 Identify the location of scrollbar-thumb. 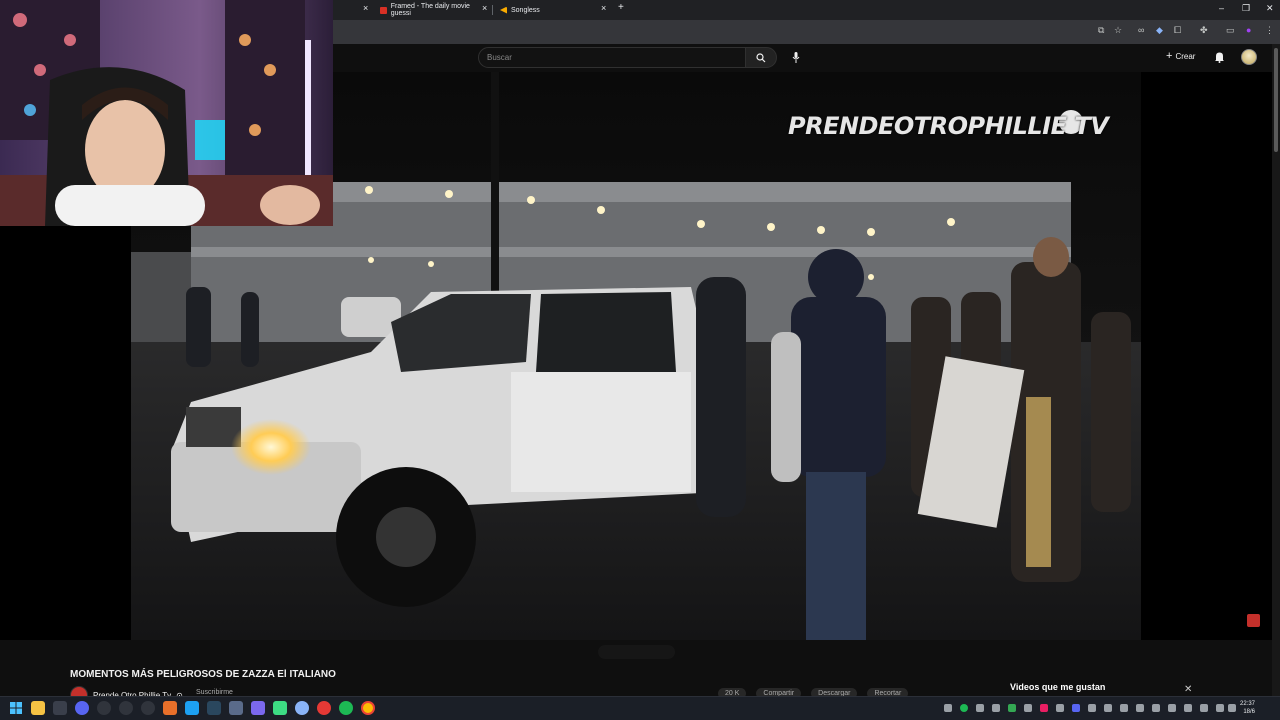
(1276, 100).